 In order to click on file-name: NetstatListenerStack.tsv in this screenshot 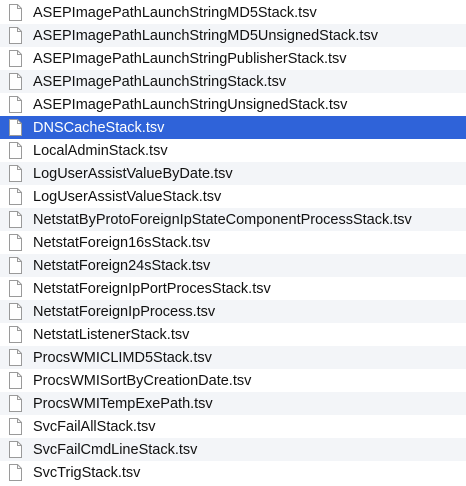, I will do `click(111, 334)`.